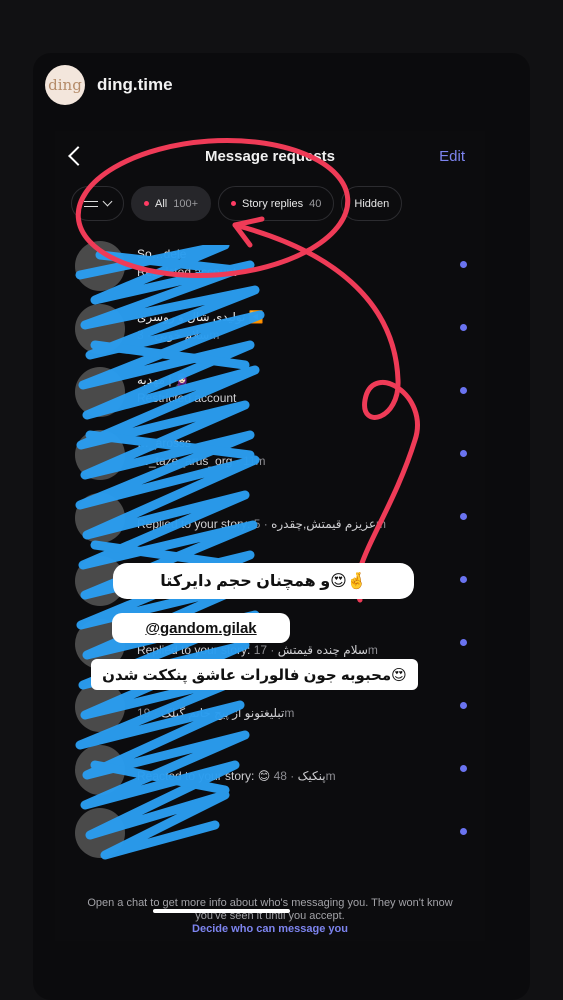 The height and width of the screenshot is (1000, 563). I want to click on page-title: Message requests, so click(270, 156).